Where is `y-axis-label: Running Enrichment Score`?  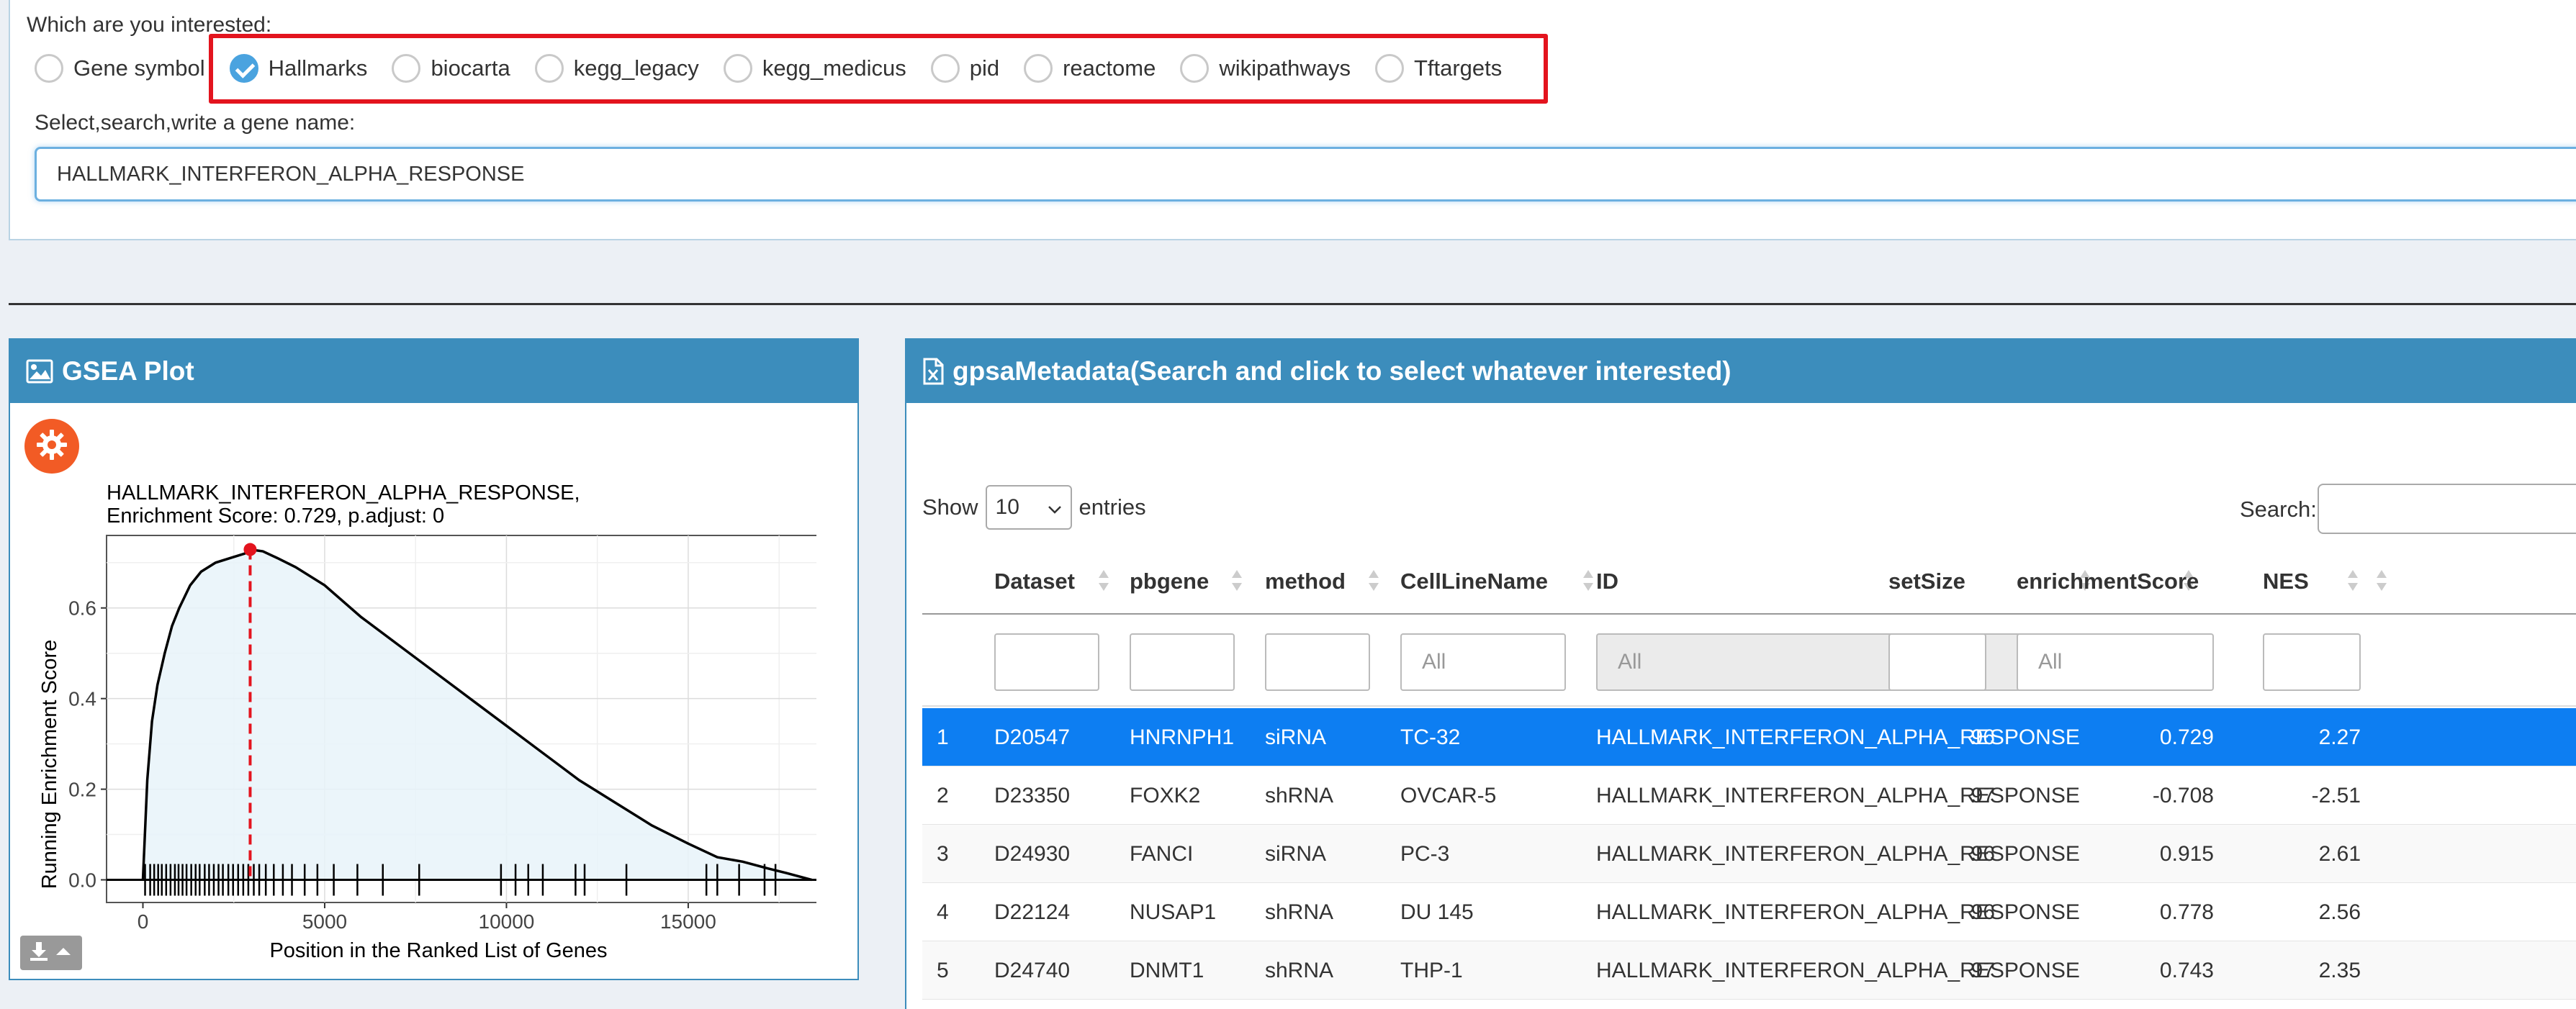
y-axis-label: Running Enrichment Score is located at coordinates (49, 765).